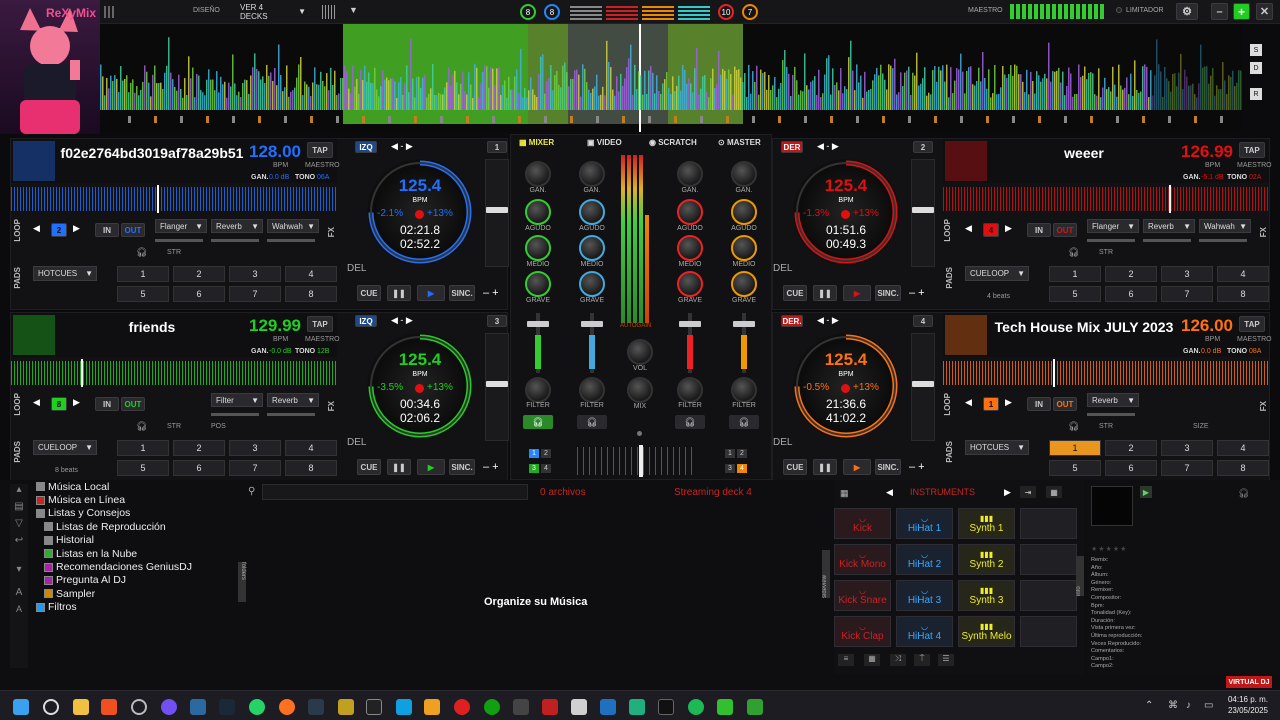 The image size is (1280, 720). I want to click on chrome-icon, so click(139, 707).